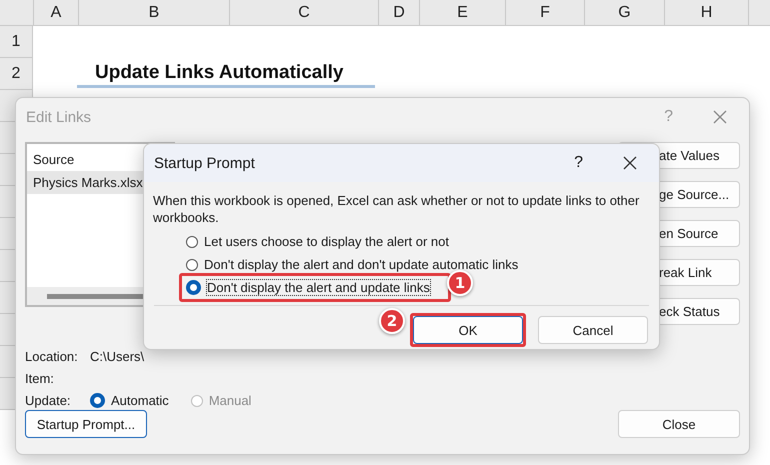 The width and height of the screenshot is (770, 465). I want to click on sheet-title: Update Links Automatically, so click(226, 73).